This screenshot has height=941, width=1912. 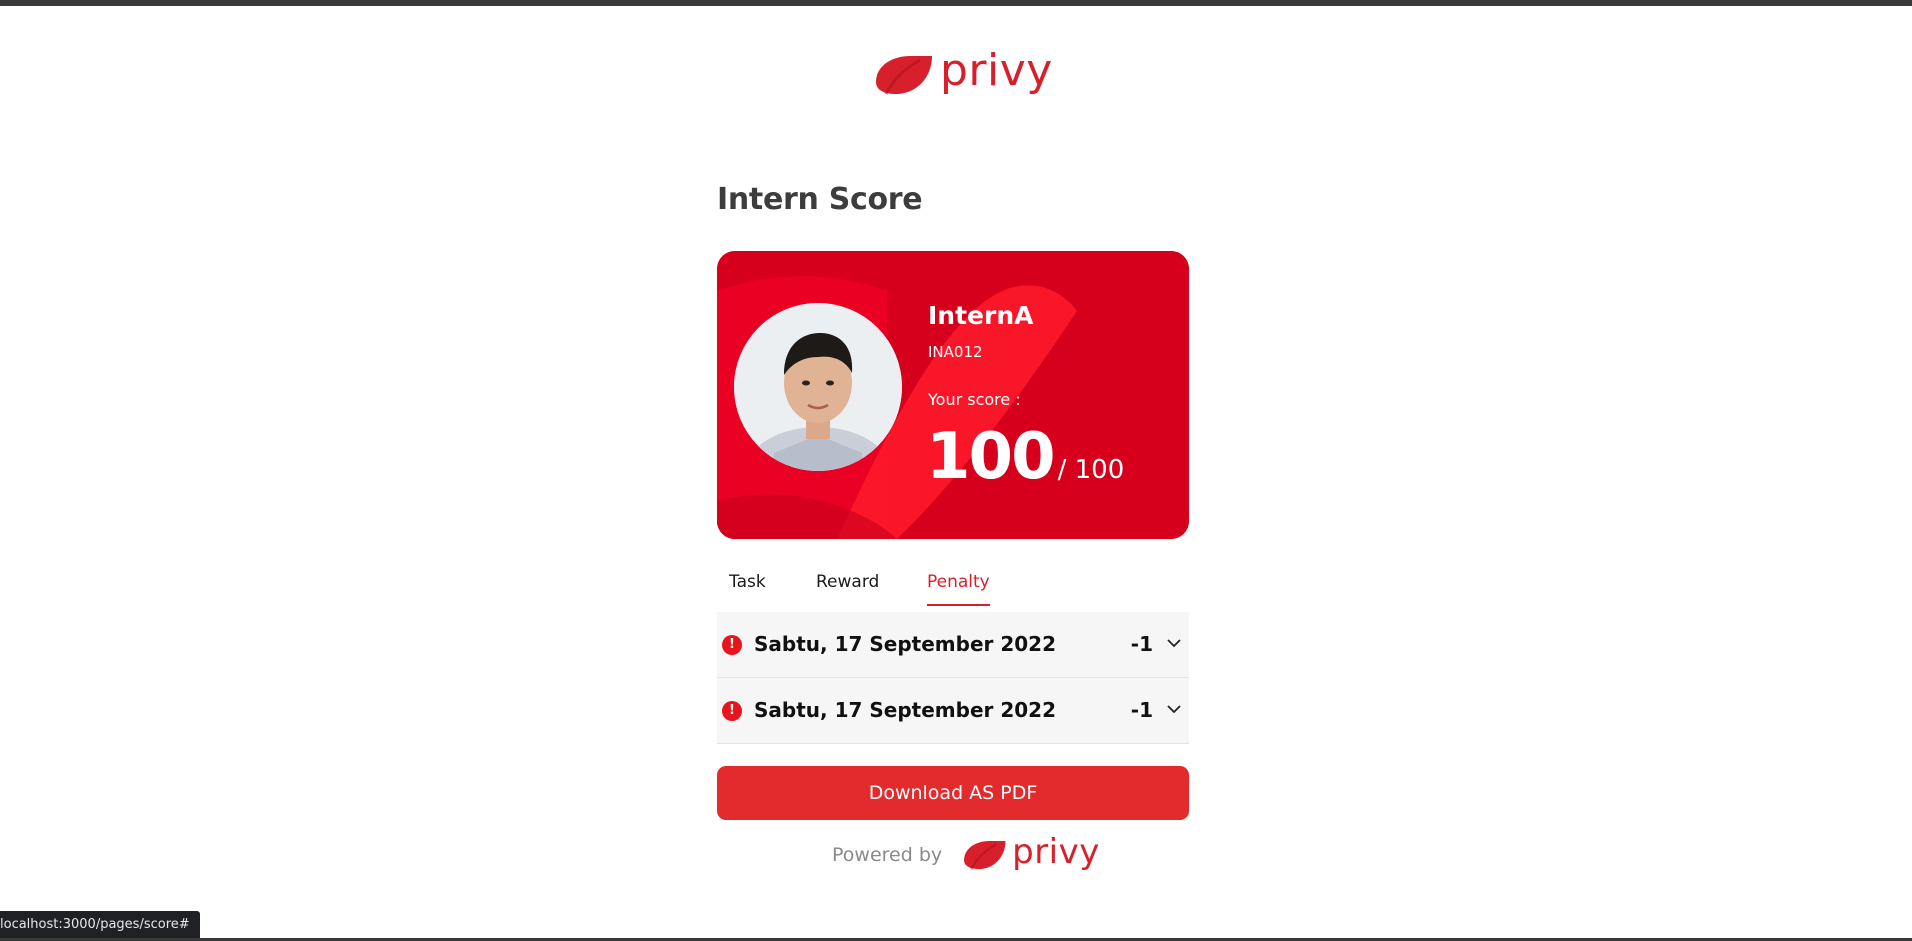 What do you see at coordinates (974, 399) in the screenshot?
I see `score-label: Your score :` at bounding box center [974, 399].